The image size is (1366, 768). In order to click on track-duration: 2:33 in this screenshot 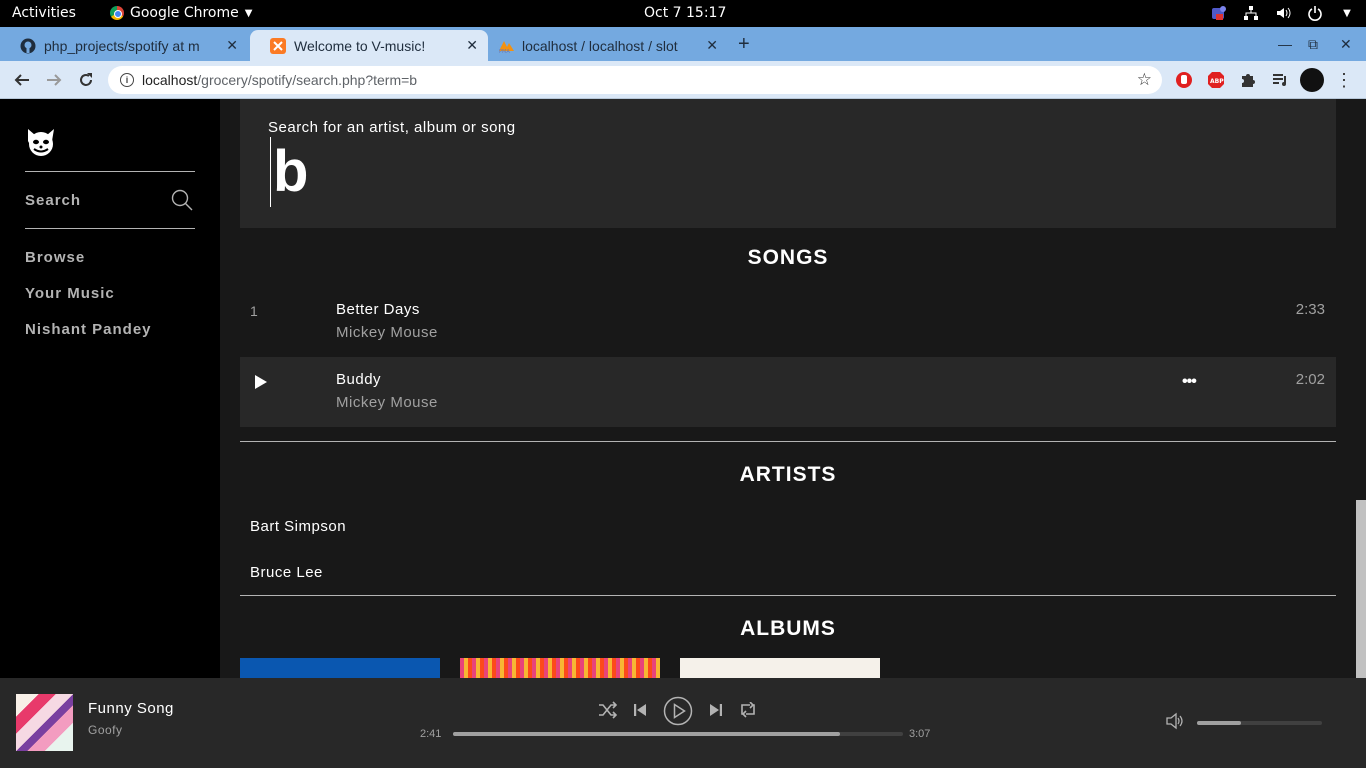, I will do `click(1310, 309)`.